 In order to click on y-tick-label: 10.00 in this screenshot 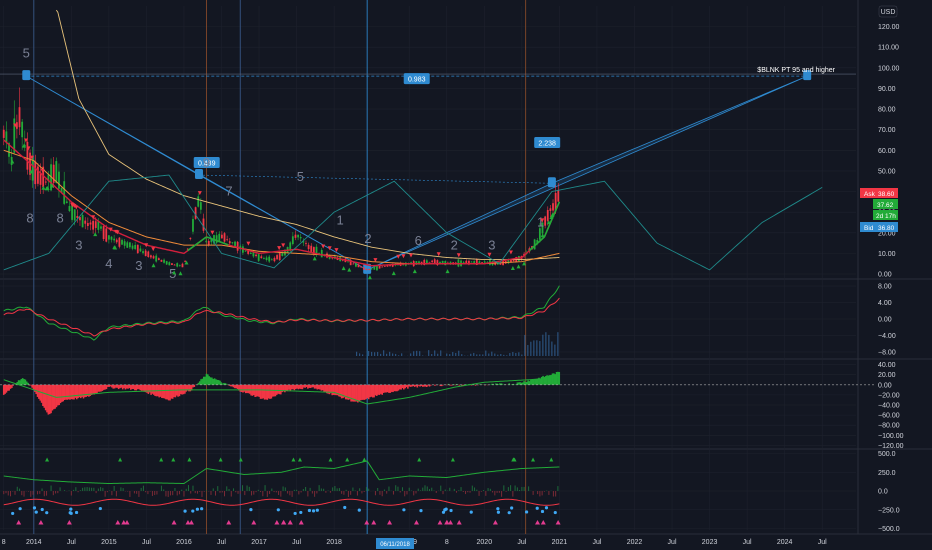, I will do `click(887, 254)`.